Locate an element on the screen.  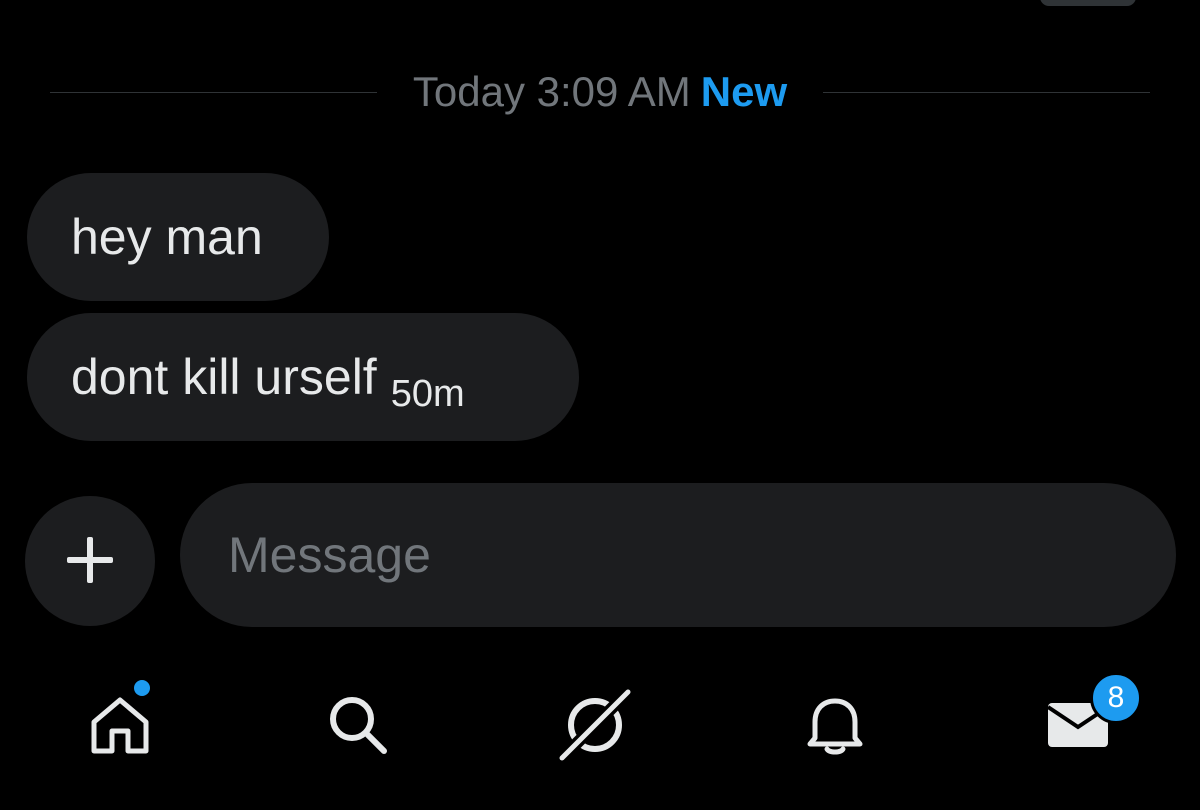
plus-icon-vertical is located at coordinates (90, 560).